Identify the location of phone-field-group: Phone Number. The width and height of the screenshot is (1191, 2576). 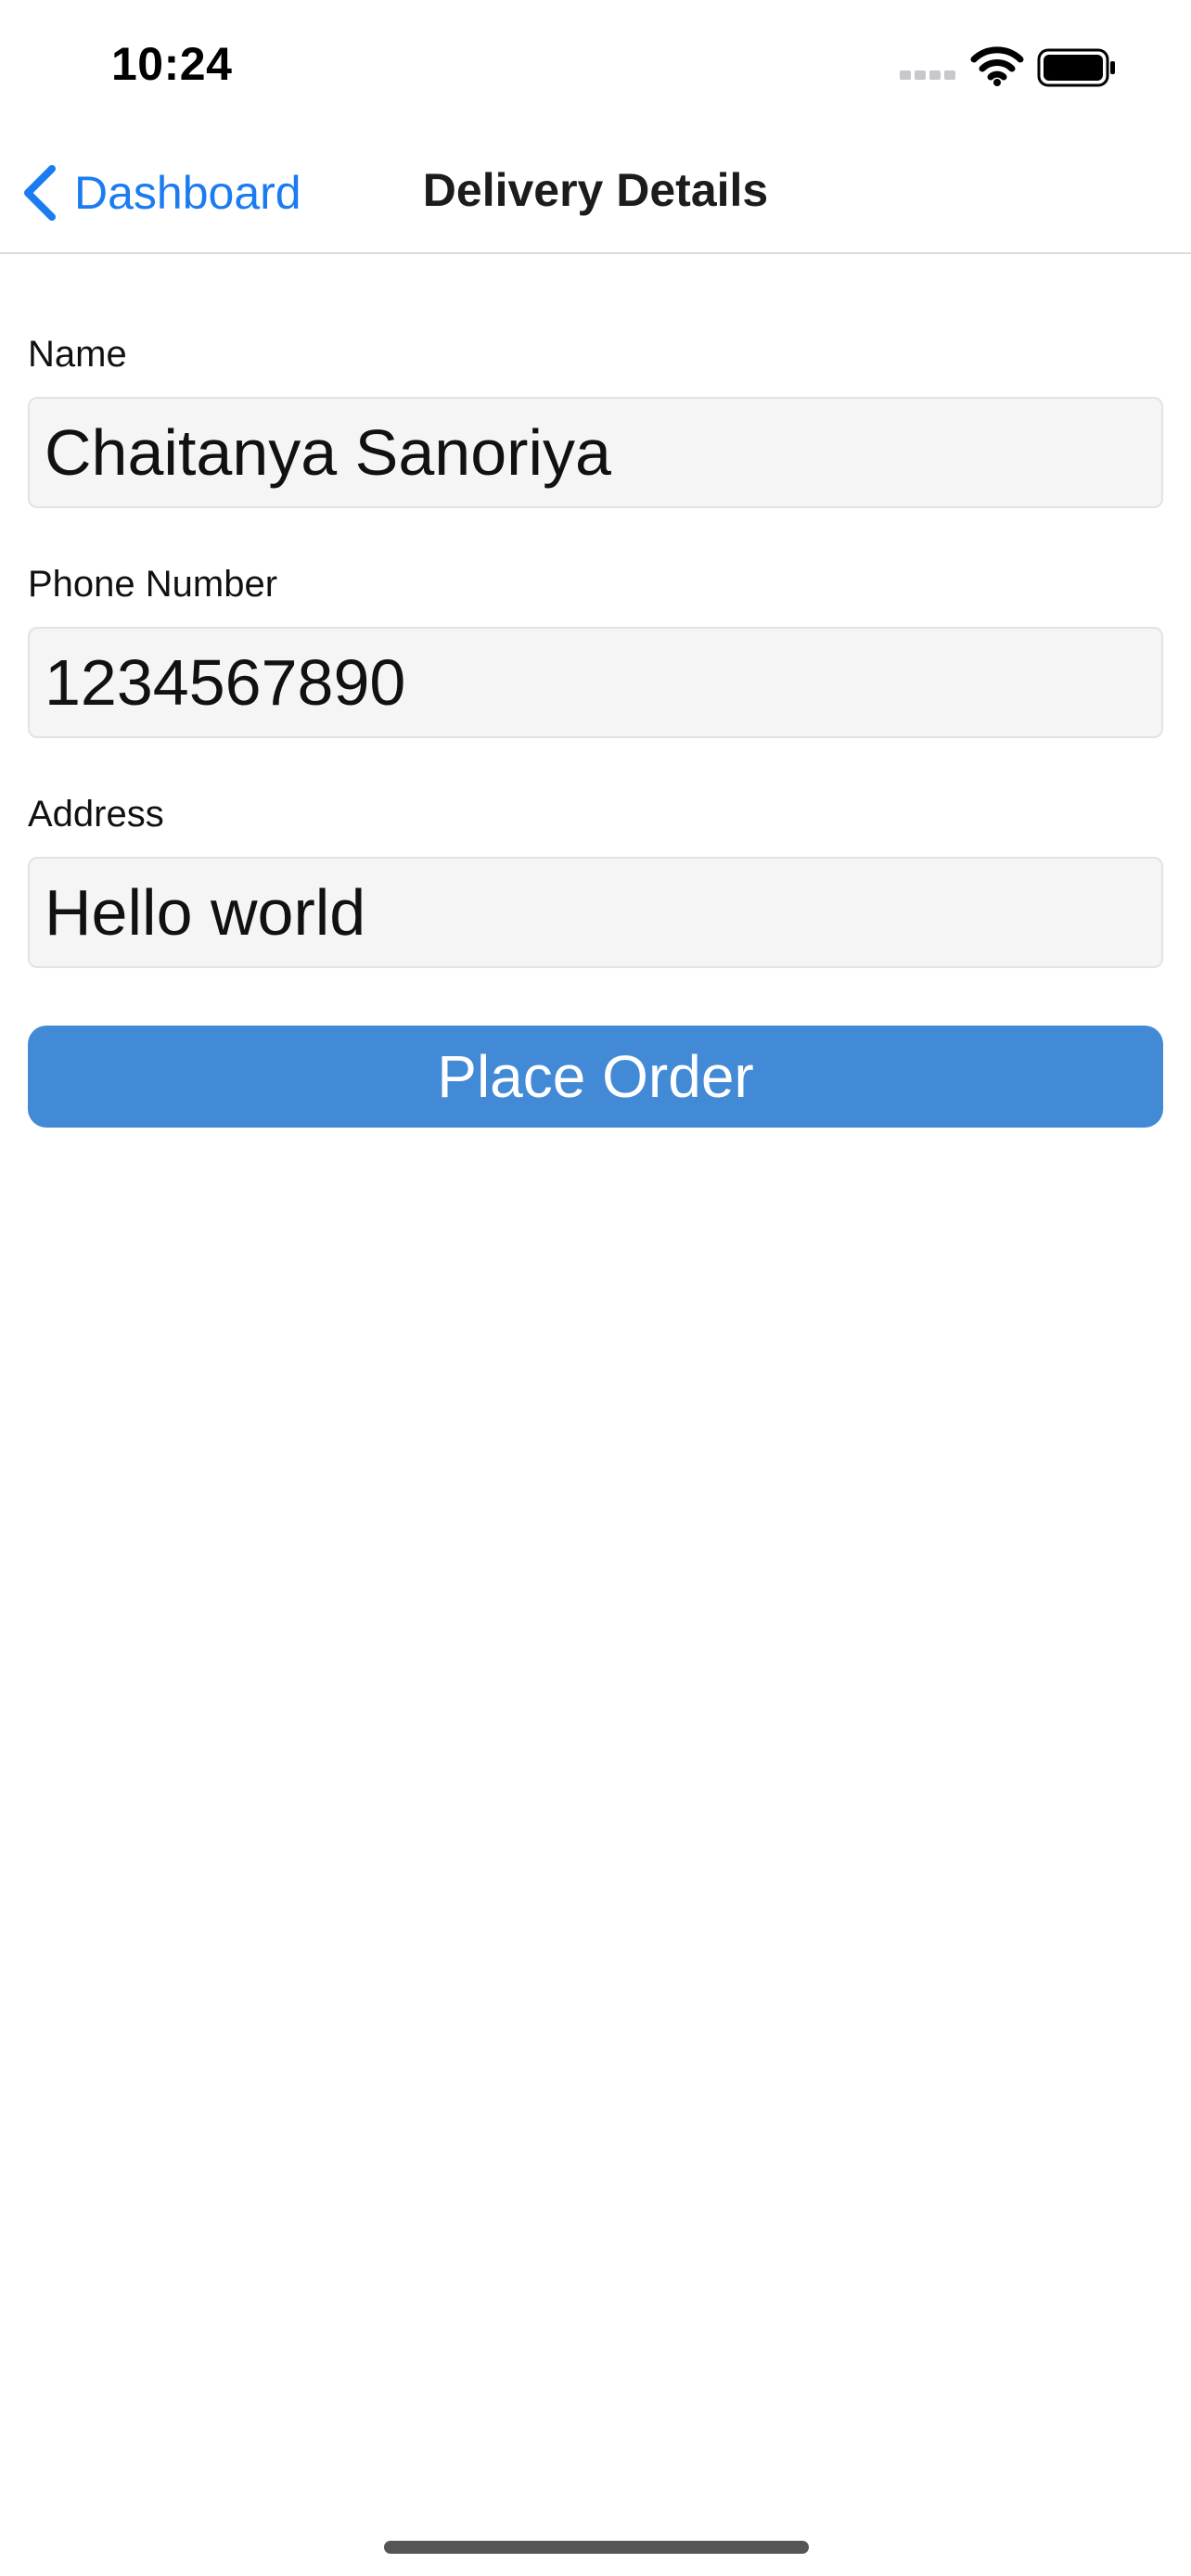
(595, 679).